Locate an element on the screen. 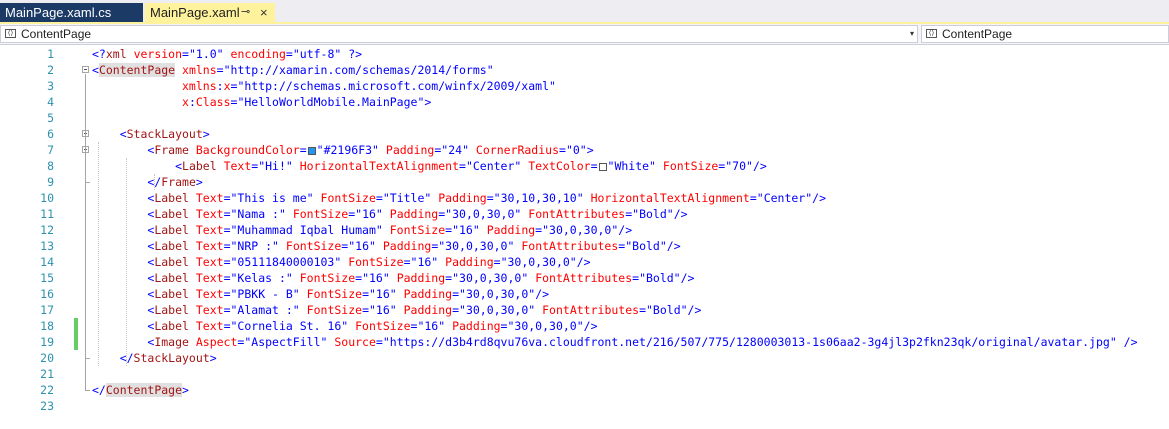 This screenshot has width=1169, height=429. code-line: 1 <?xml version="1.0" encoding="utf-8" ?> is located at coordinates (584, 54).